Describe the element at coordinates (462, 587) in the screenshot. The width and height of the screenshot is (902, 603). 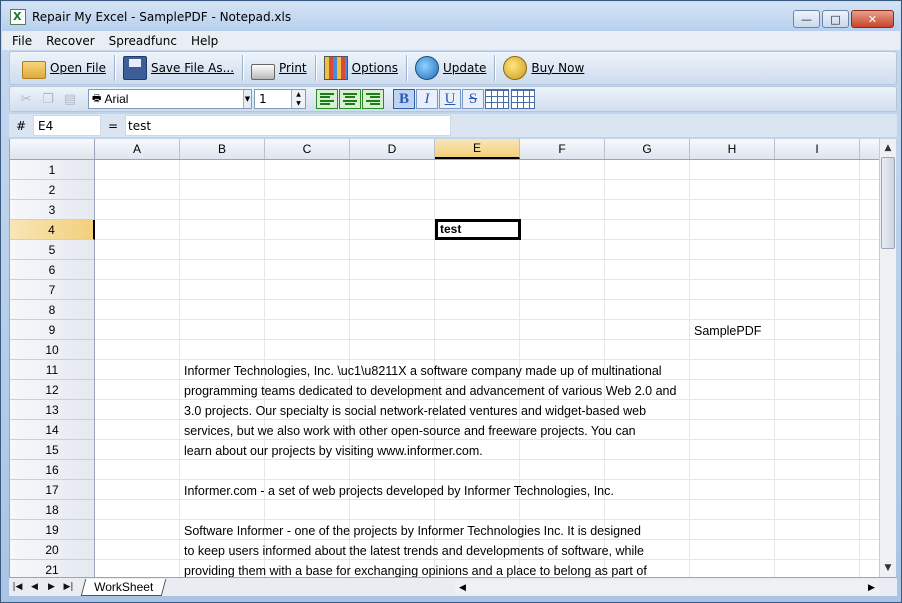
I see `scroll-left-icon: ◀` at that location.